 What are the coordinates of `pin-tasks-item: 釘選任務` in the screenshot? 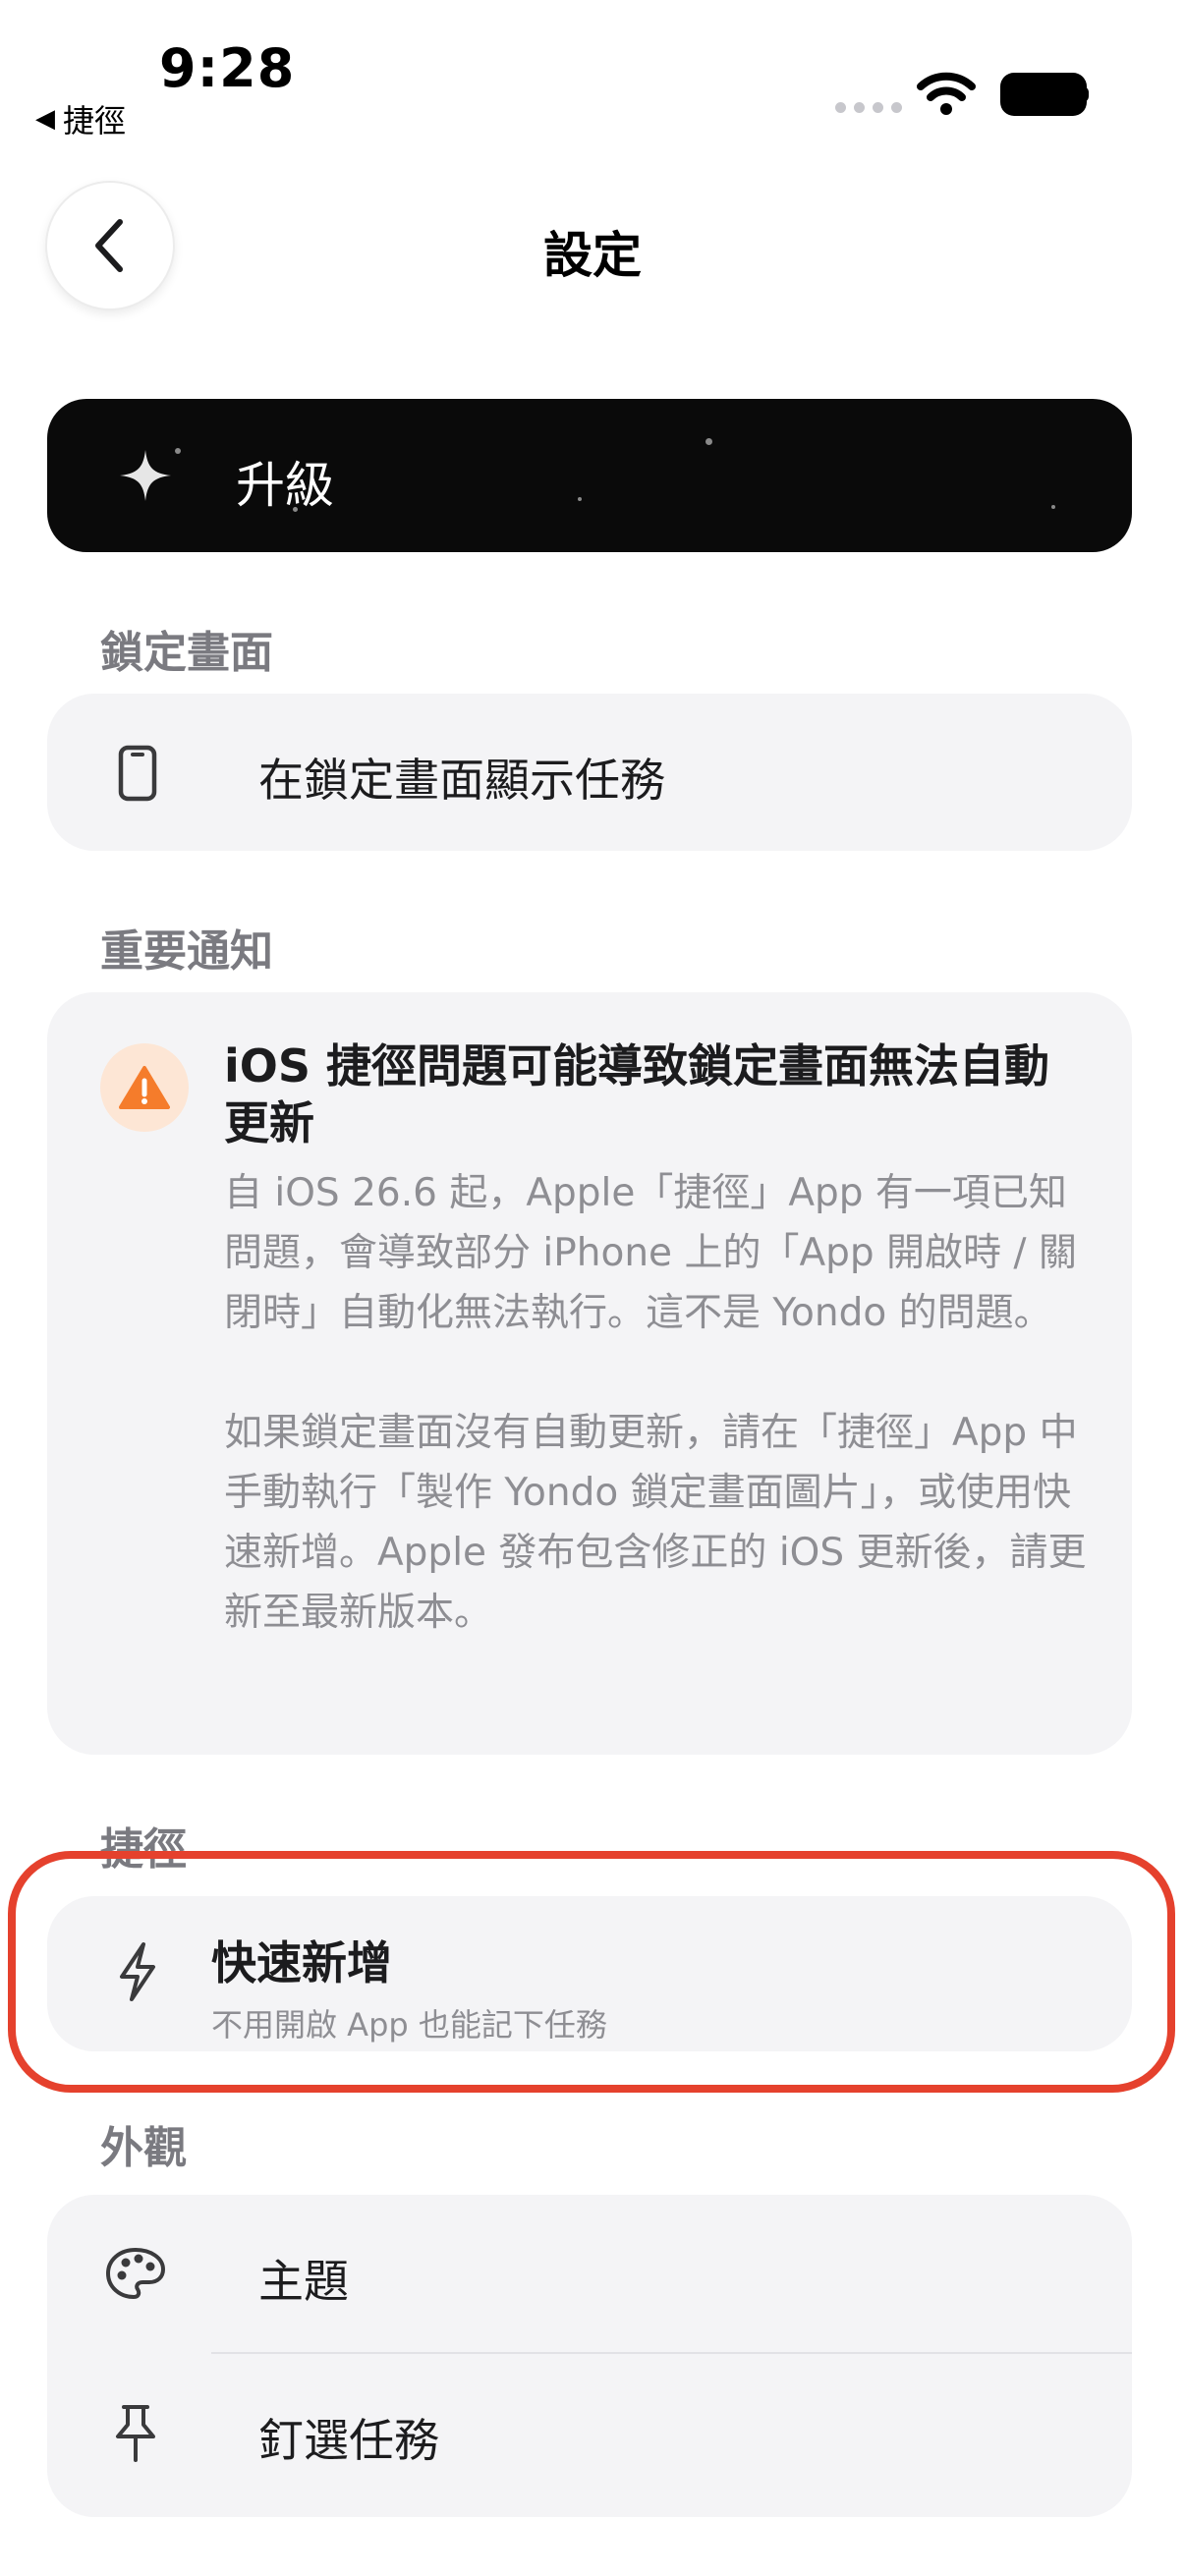 It's located at (590, 2435).